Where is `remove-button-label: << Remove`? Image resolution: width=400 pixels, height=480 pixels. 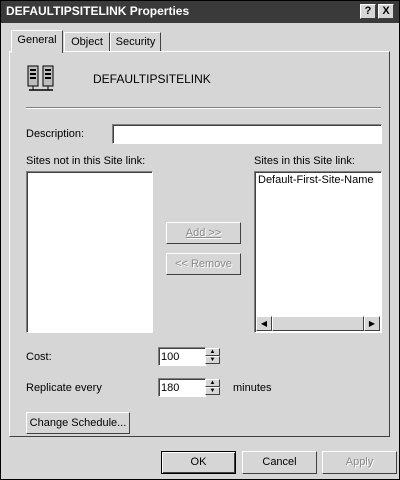
remove-button-label: << Remove is located at coordinates (203, 264).